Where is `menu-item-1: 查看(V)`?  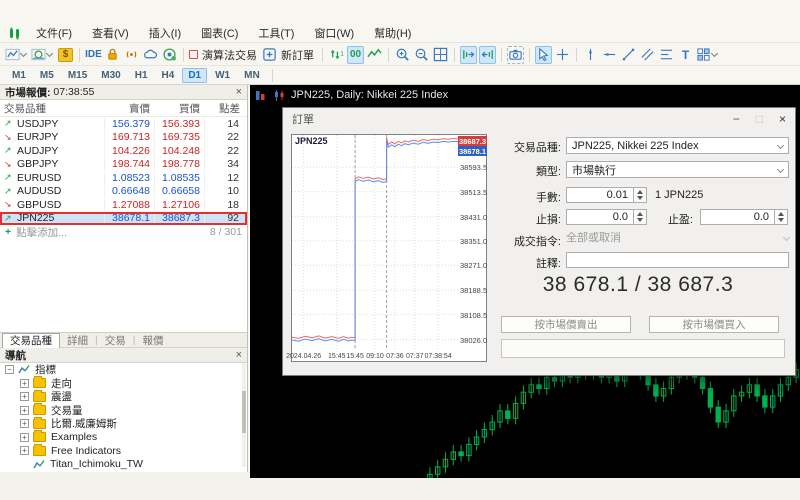 menu-item-1: 查看(V) is located at coordinates (110, 33).